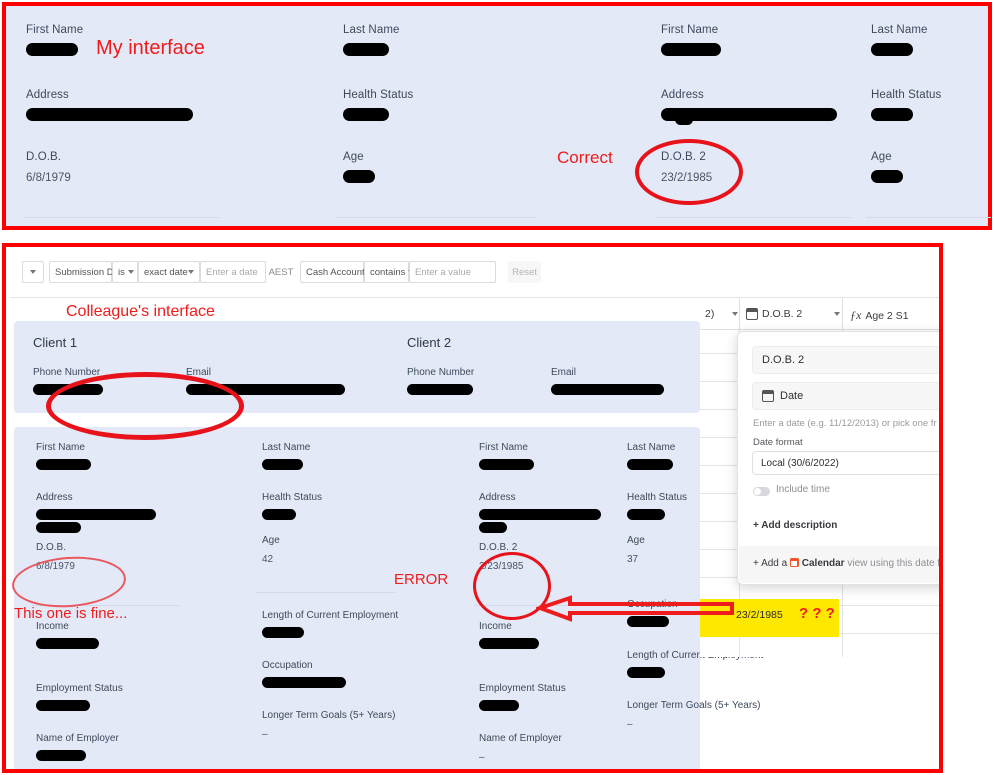  What do you see at coordinates (795, 525) in the screenshot?
I see `add-description-button: + Add description` at bounding box center [795, 525].